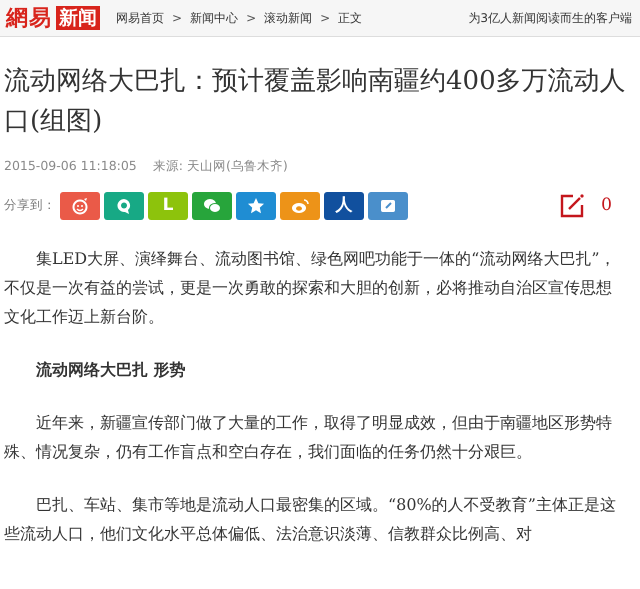  Describe the element at coordinates (310, 519) in the screenshot. I see `article-paragraph: 巴扎、车站、集市等地是流动人口最密集的区域。“80%的人不受教育”主体正是这些流动人口，他们文化水平总体偏低、法治意识淡薄、信教群众比例高、对` at that location.